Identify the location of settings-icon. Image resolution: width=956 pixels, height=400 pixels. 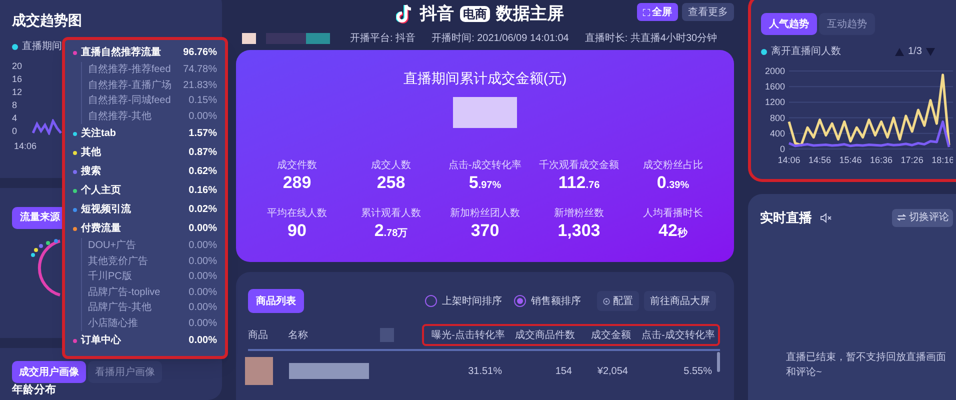
(606, 301).